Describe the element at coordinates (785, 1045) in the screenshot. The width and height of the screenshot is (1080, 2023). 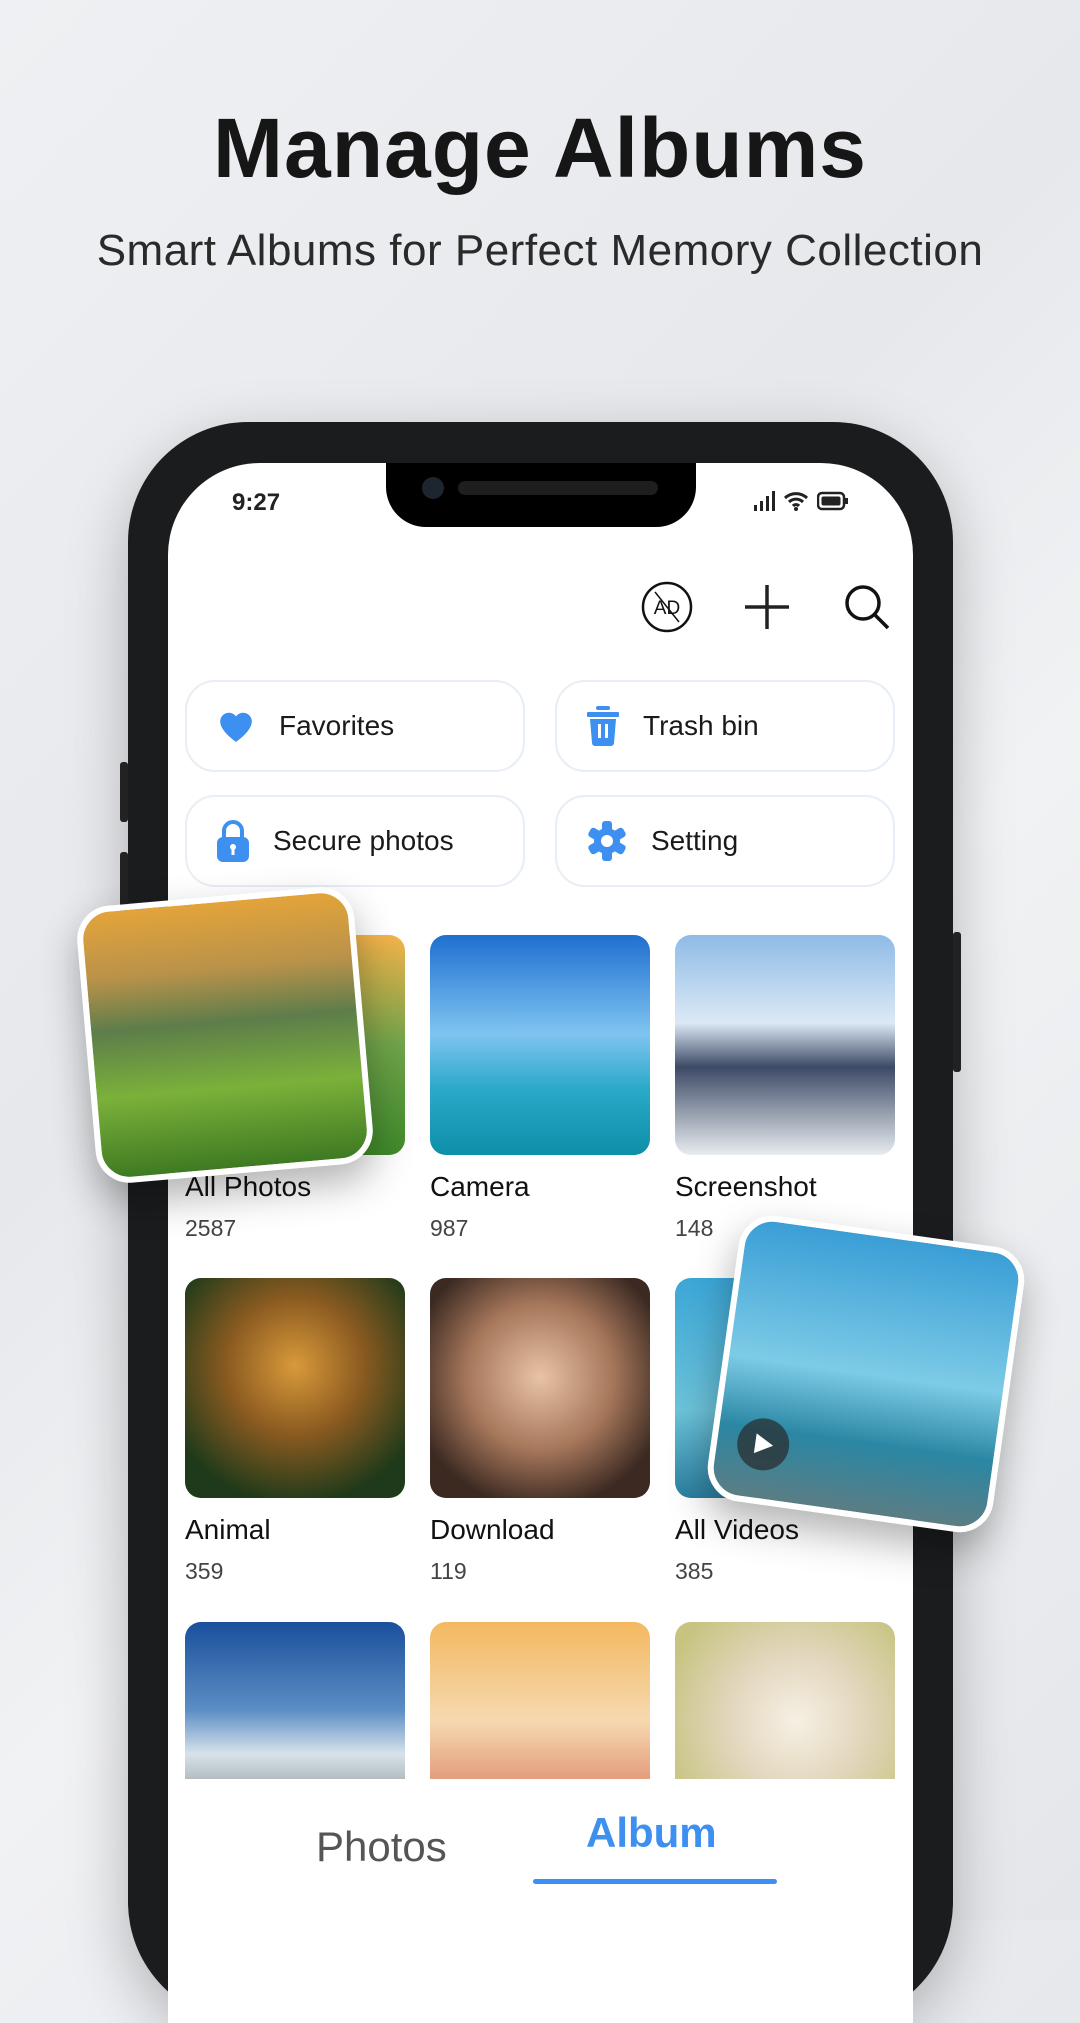
I see `album-thumbnail-screenshot` at that location.